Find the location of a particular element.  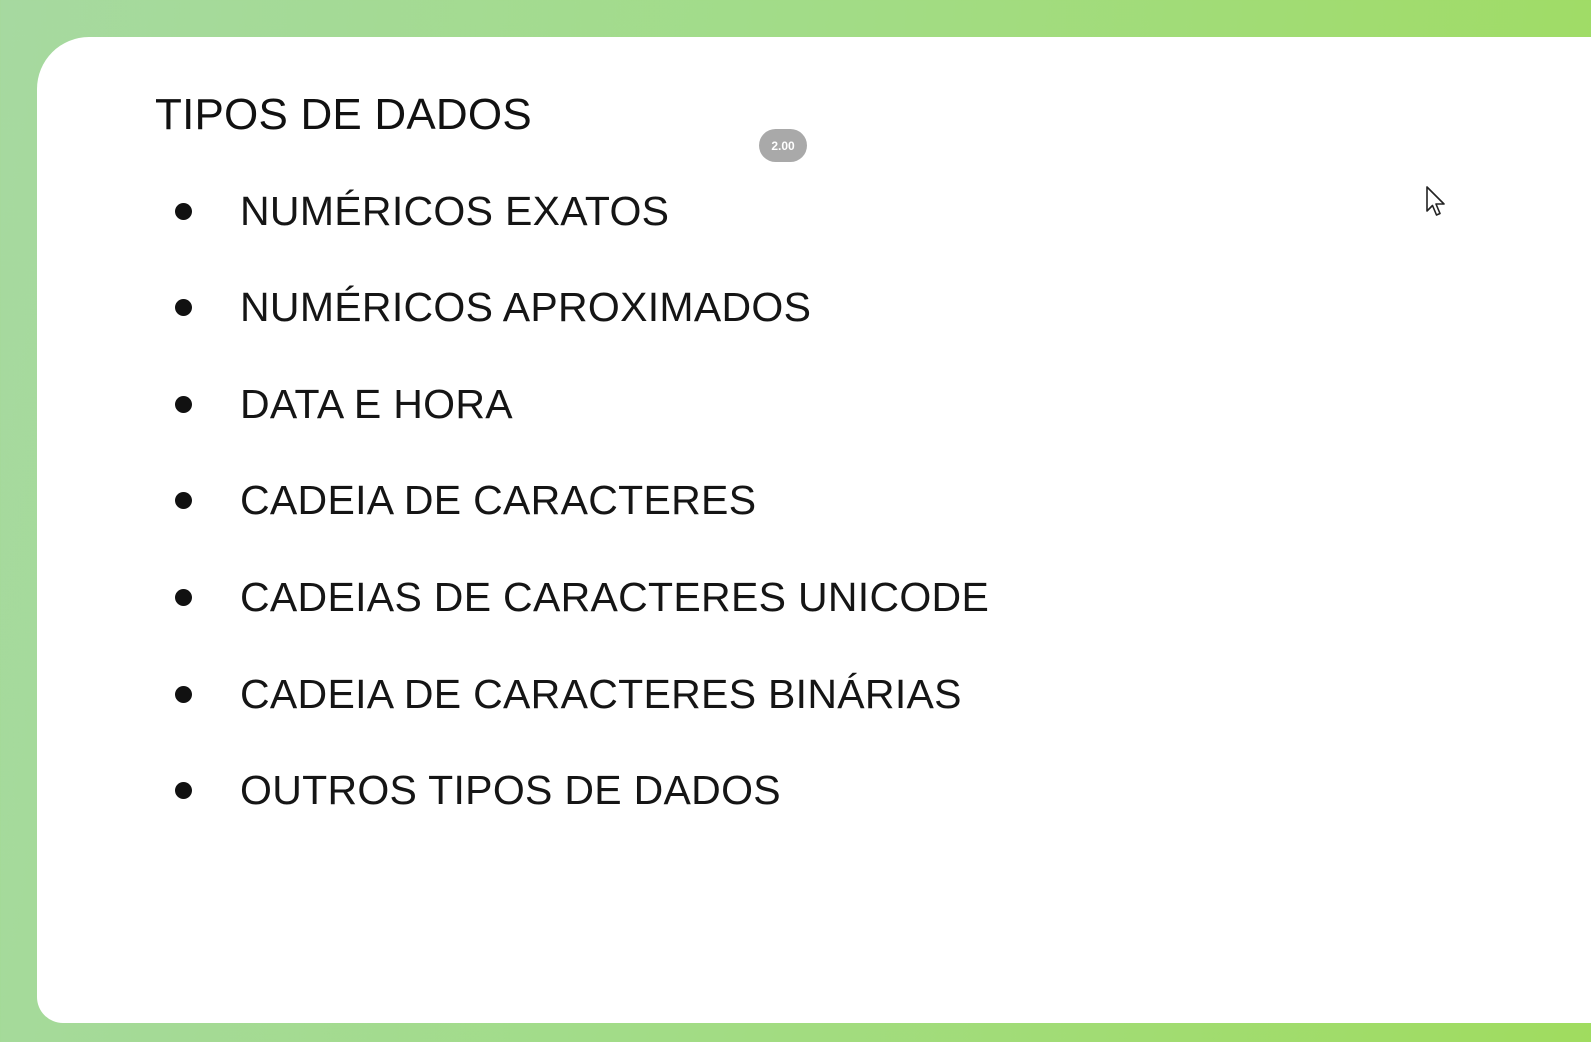

playback-speed-badge: 2.00 is located at coordinates (783, 145).